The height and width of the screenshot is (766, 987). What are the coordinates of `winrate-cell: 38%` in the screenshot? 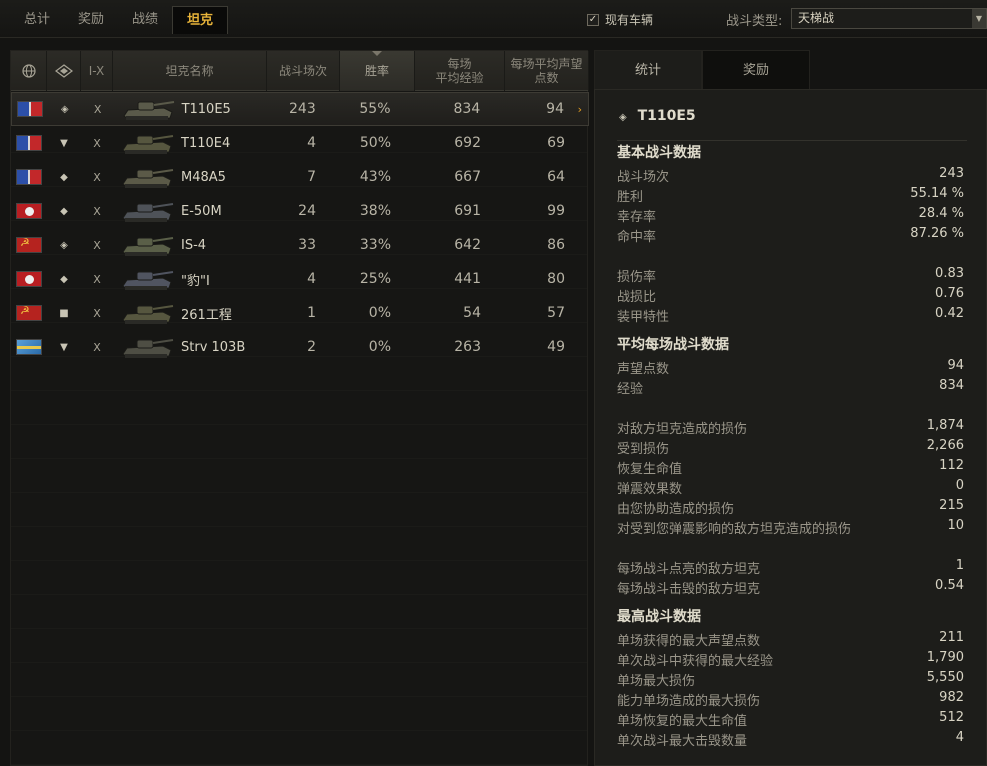 It's located at (375, 211).